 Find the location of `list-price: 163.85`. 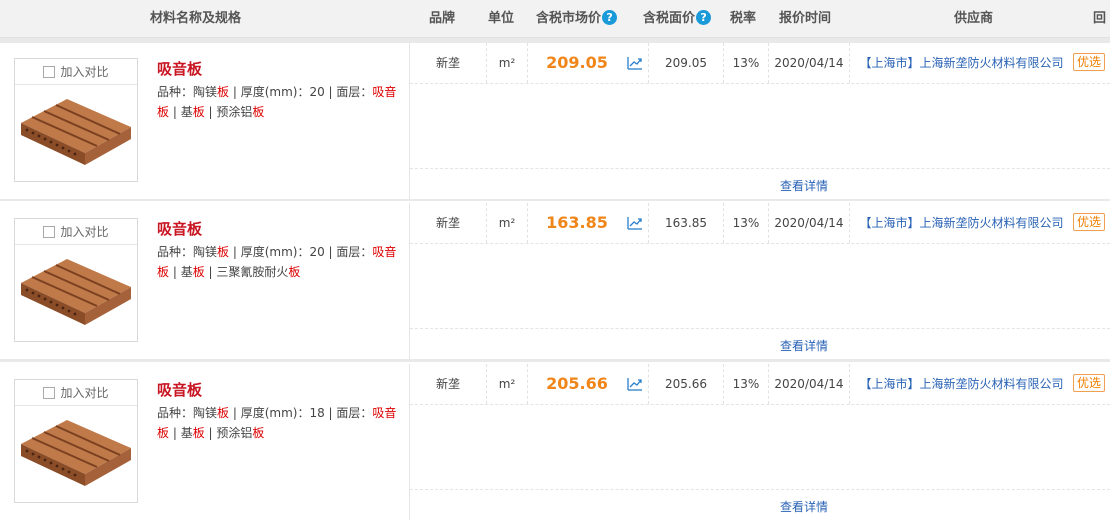

list-price: 163.85 is located at coordinates (686, 223).